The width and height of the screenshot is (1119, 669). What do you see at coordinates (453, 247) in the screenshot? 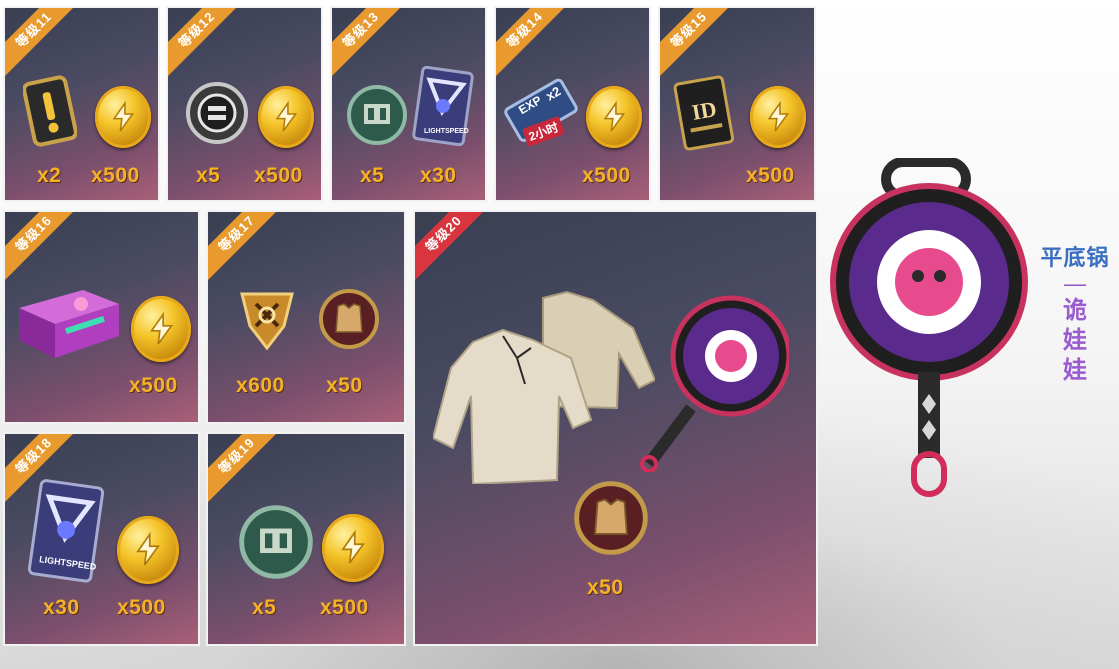
I see `level-ribbon: 等级20` at bounding box center [453, 247].